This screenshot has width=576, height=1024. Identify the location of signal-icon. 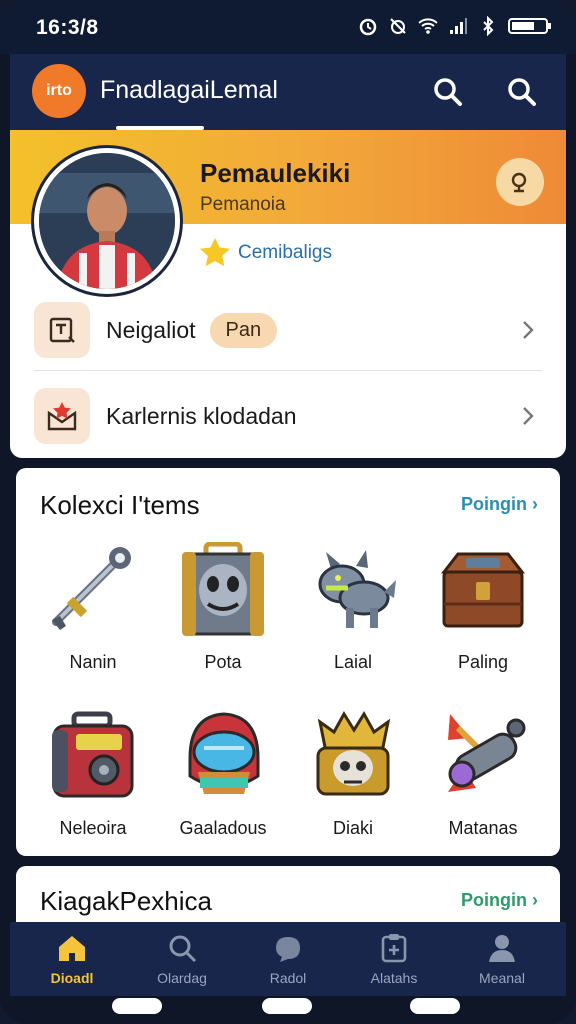
(458, 26).